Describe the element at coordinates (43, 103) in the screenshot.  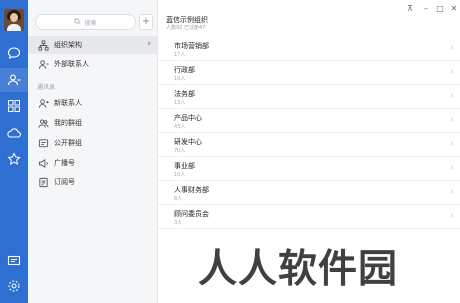
I see `add-contact-icon` at that location.